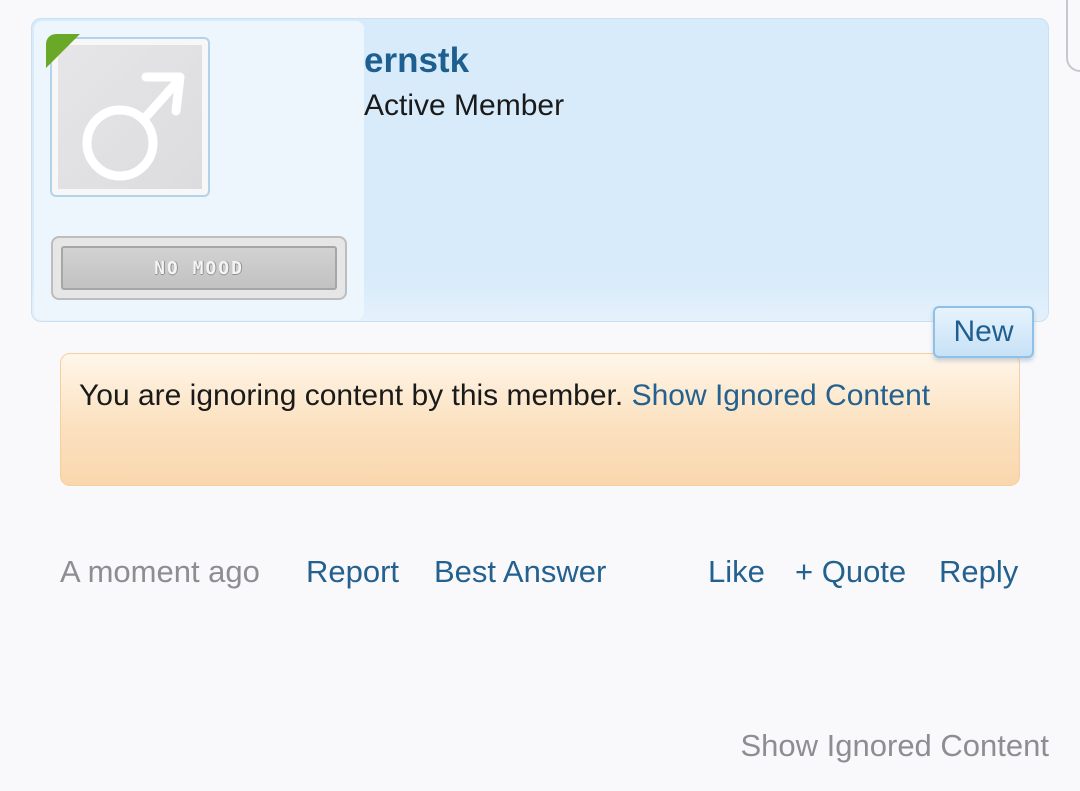 Image resolution: width=1080 pixels, height=791 pixels. Describe the element at coordinates (520, 572) in the screenshot. I see `best-answer-link: Best Answer` at that location.